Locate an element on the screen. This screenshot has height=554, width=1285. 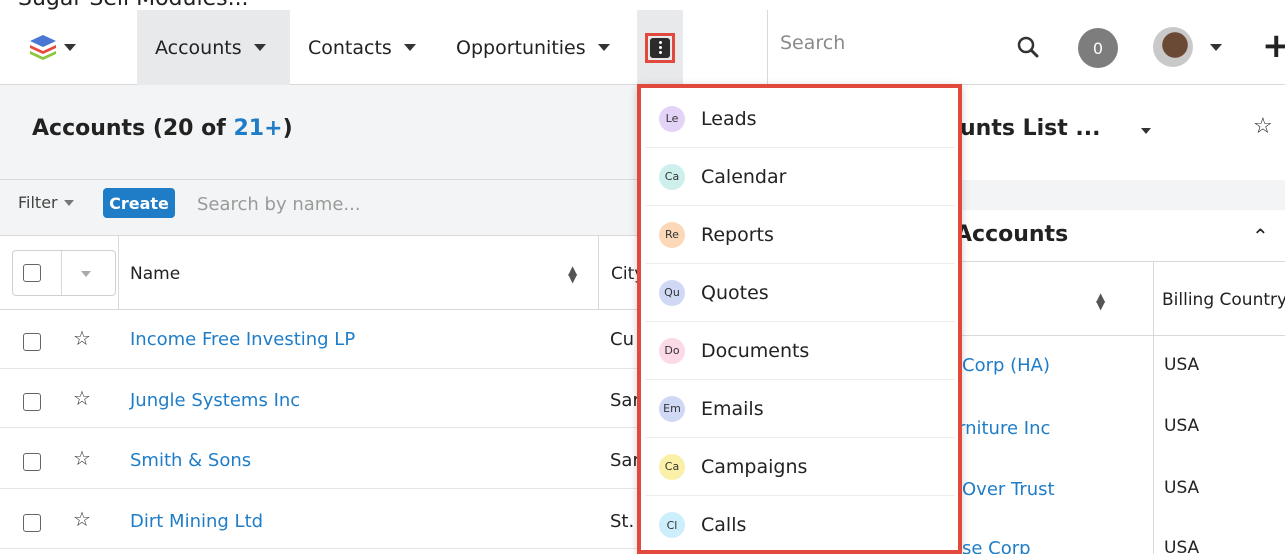
menu-item-calendar: Ca Calendar is located at coordinates (800, 177).